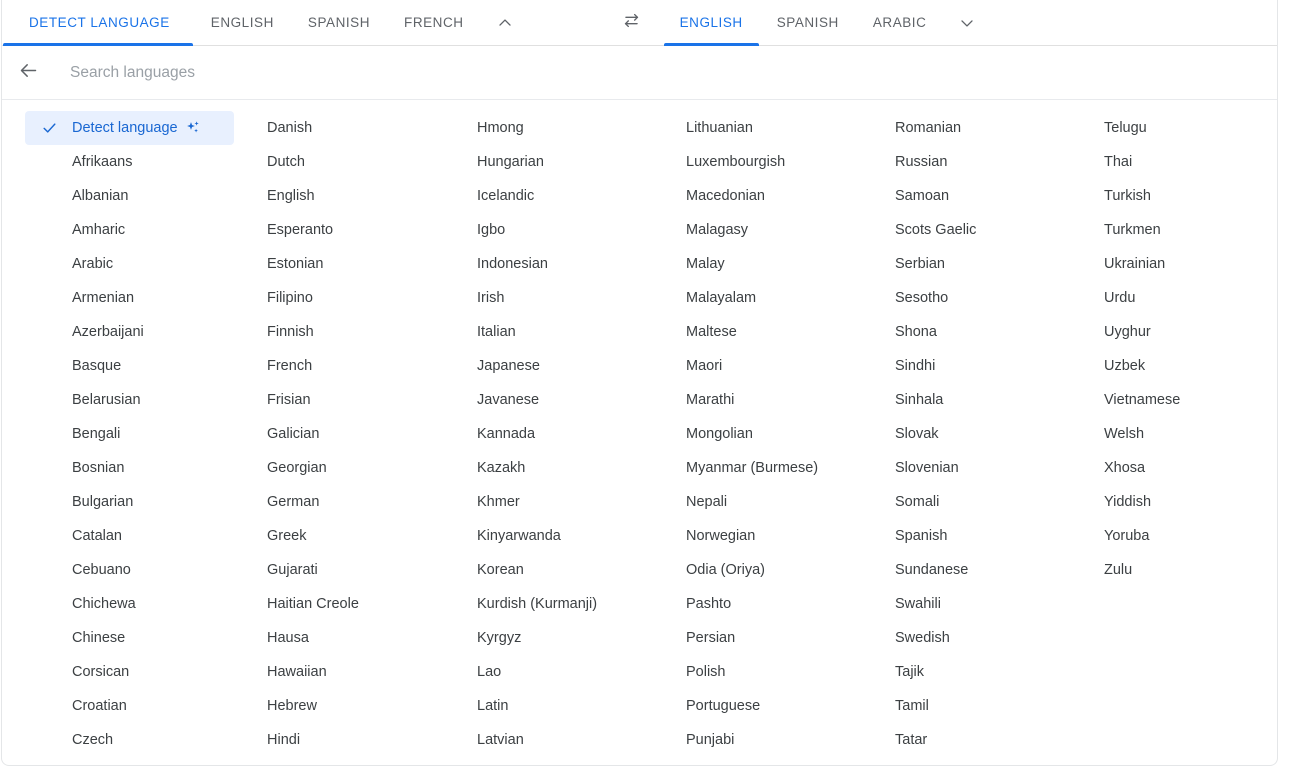 This screenshot has height=767, width=1289. I want to click on language-option-turkmen: Turkmen, so click(1185, 230).